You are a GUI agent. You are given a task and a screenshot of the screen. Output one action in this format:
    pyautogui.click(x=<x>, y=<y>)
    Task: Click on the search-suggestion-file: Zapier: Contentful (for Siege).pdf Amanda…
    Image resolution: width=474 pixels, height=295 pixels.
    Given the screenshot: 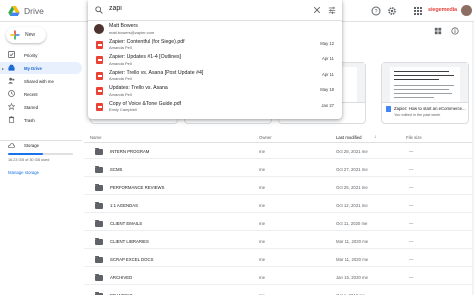 What is the action you would take?
    pyautogui.click(x=215, y=46)
    